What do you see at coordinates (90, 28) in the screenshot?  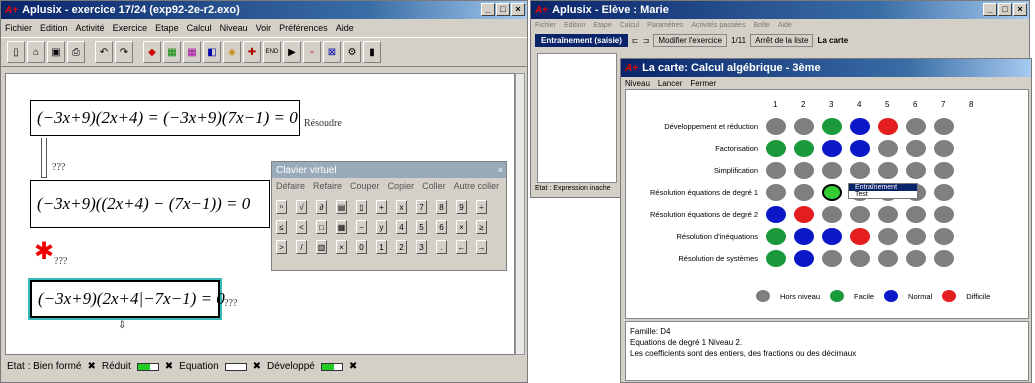 I see `left-menu-item-2: Activité` at bounding box center [90, 28].